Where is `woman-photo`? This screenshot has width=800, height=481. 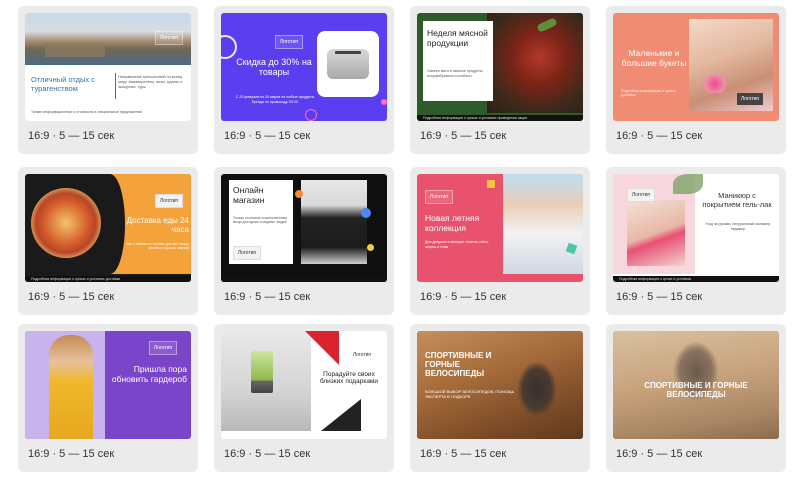 woman-photo is located at coordinates (71, 387).